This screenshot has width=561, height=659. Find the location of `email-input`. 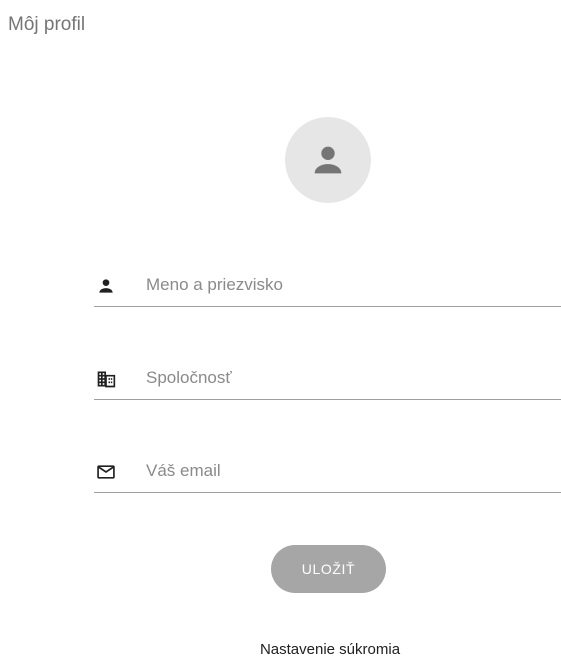

email-input is located at coordinates (346, 471).